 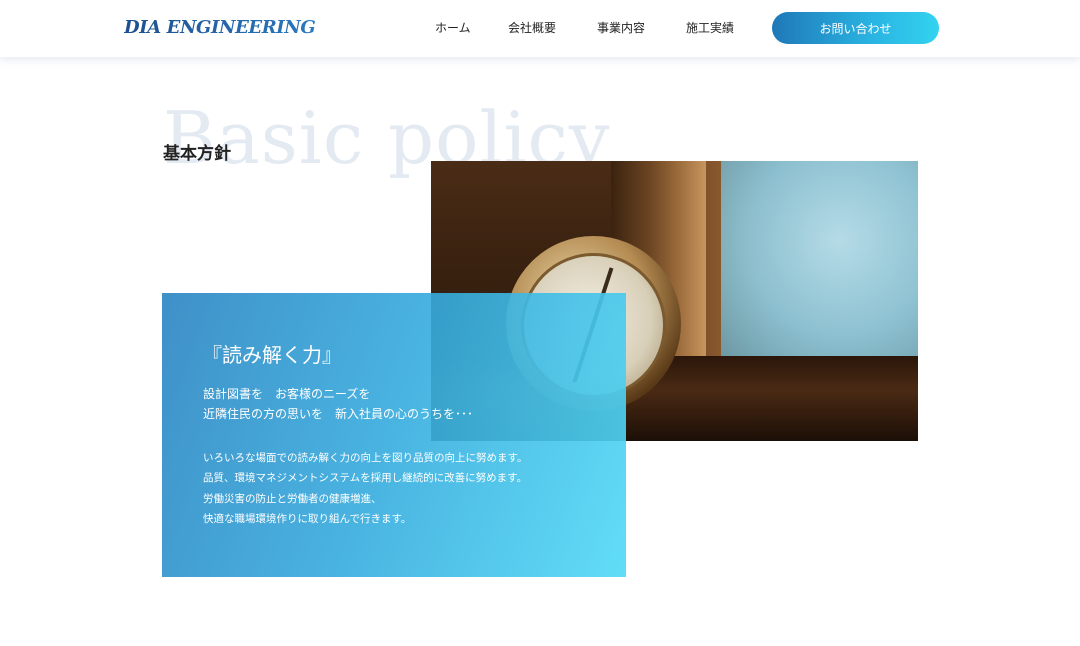 I want to click on policy-body-line: いろいろな場面での読み解く力の向上を図り品質の向上に努めます。, so click(x=365, y=458).